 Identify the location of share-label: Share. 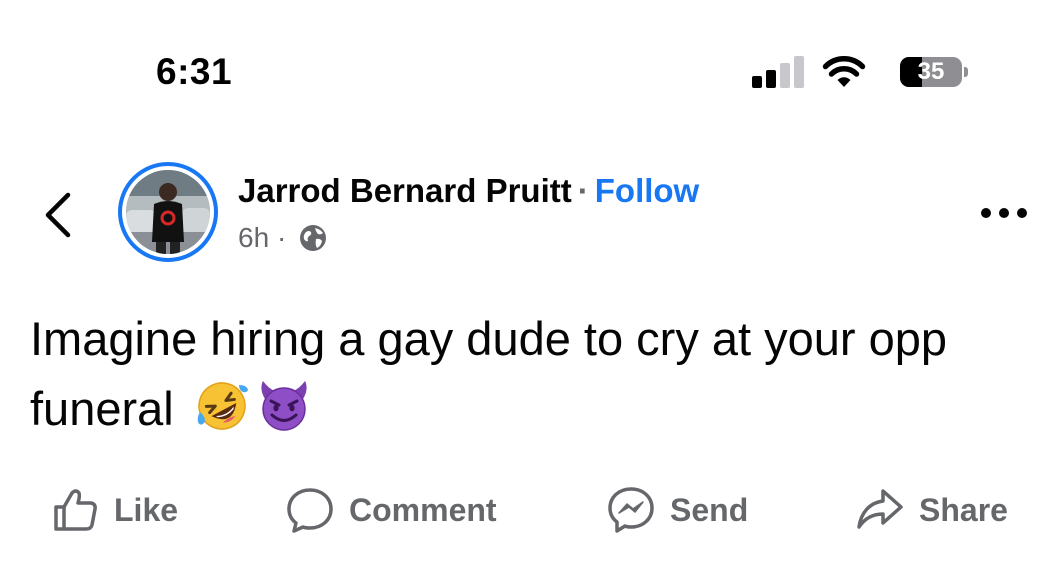
(963, 509).